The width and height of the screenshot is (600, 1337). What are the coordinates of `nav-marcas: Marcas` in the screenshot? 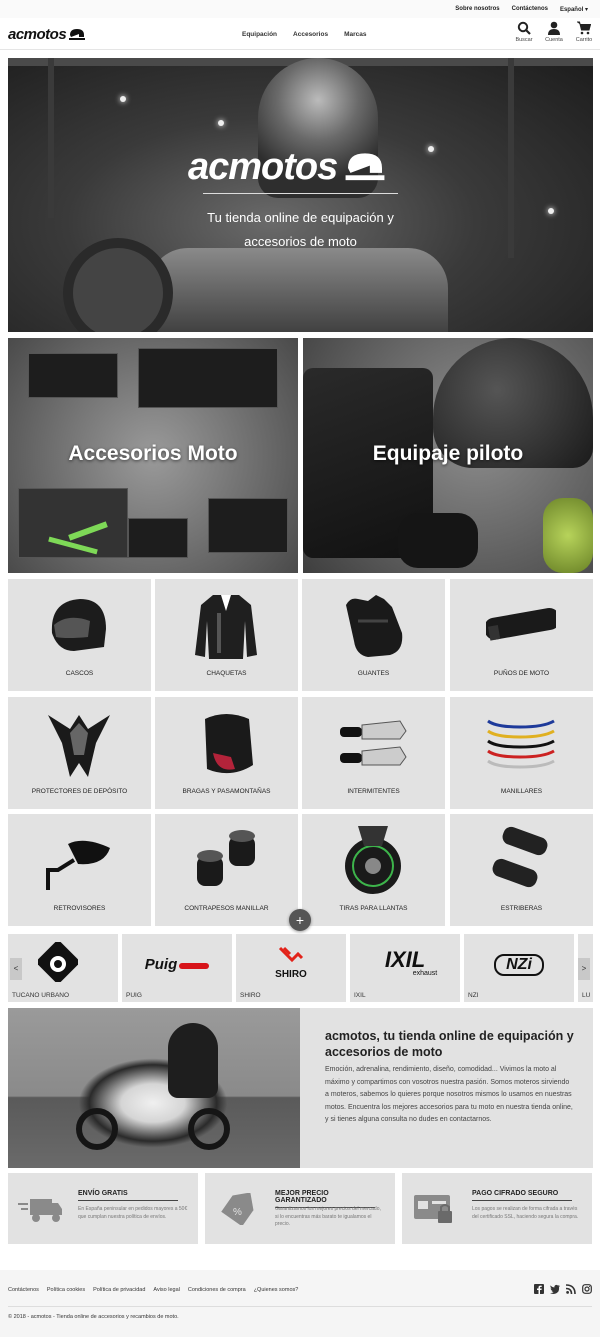 It's located at (355, 34).